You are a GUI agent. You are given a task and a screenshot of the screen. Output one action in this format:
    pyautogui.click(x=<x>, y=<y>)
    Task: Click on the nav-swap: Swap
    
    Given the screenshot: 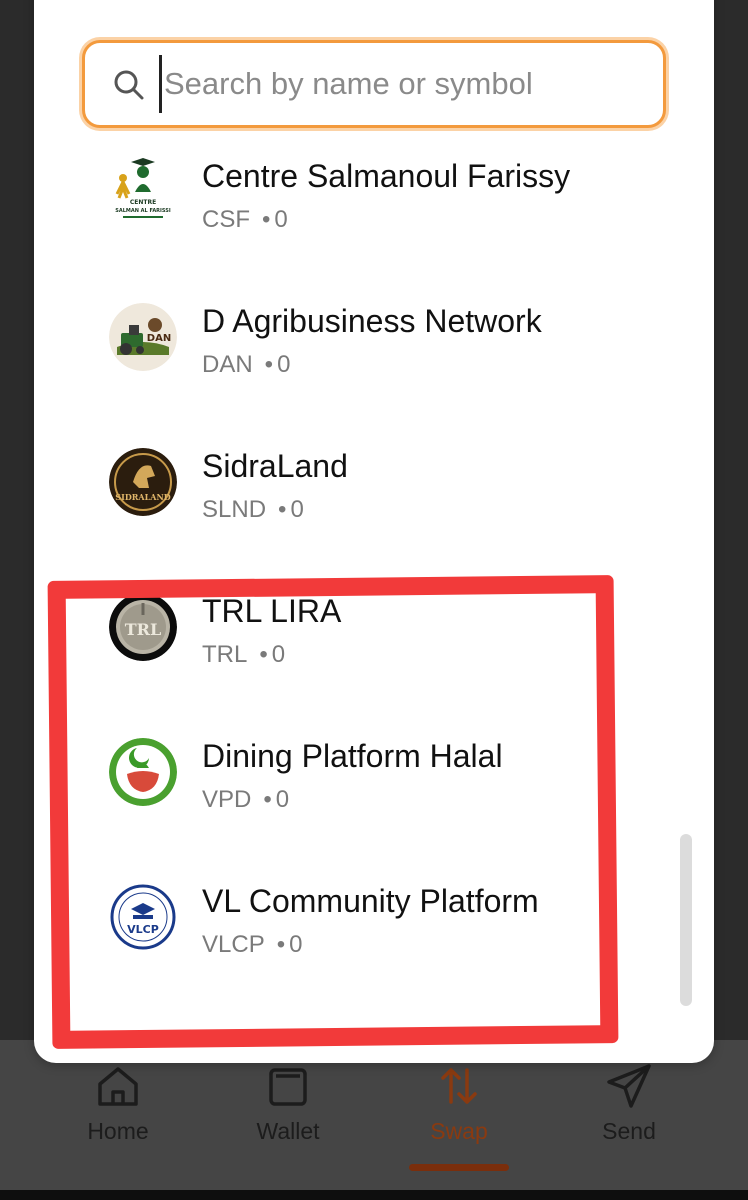 What is the action you would take?
    pyautogui.click(x=459, y=1103)
    